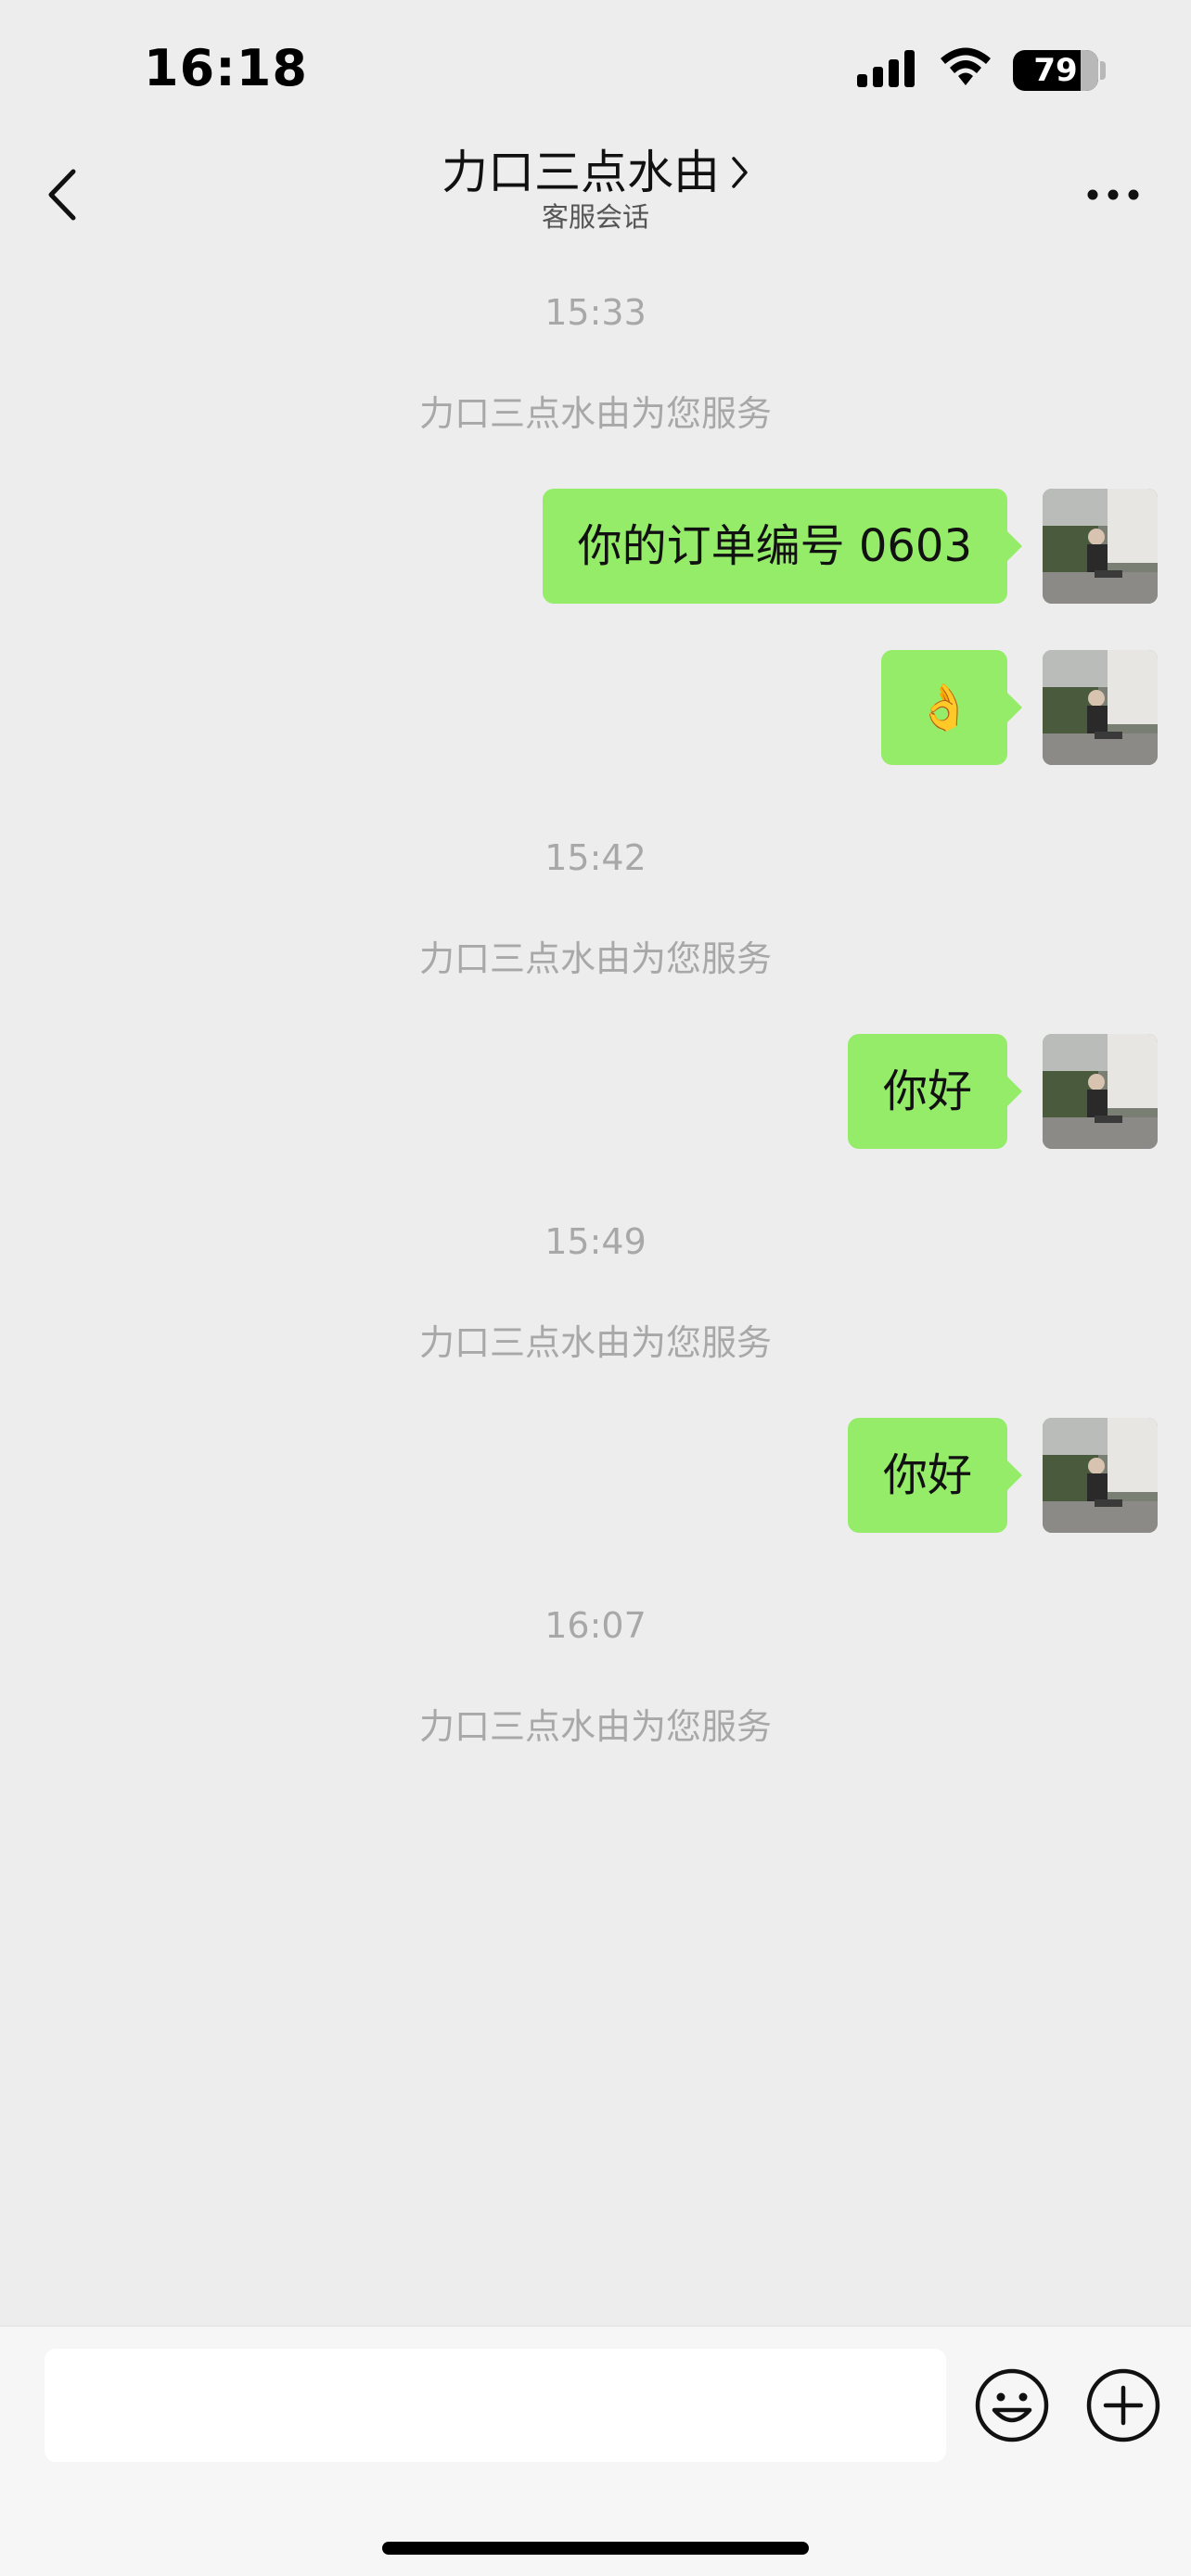  I want to click on nav-bar: 力口三点水由 客服会话, so click(595, 195).